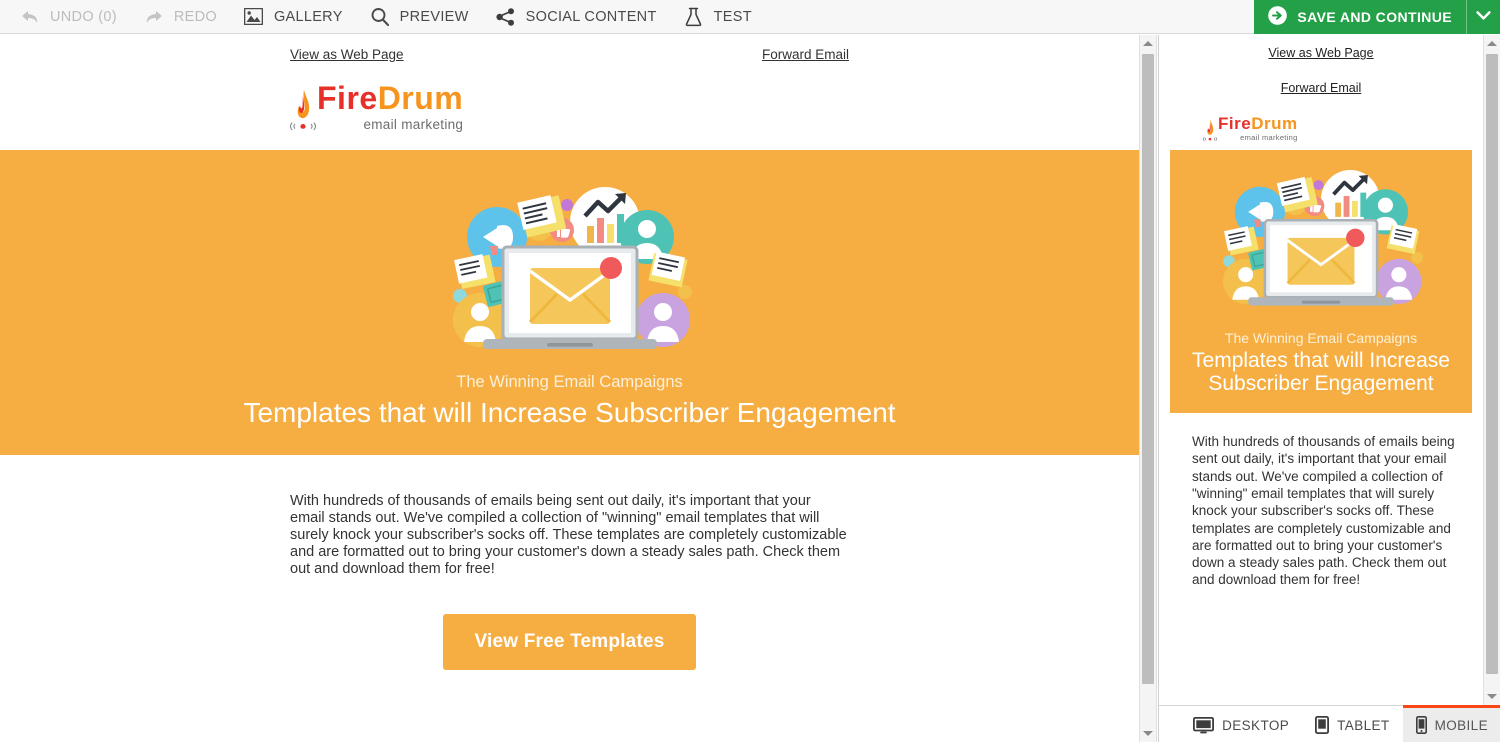 The height and width of the screenshot is (742, 1500). I want to click on canvas-scrollbar-thumb, so click(1148, 369).